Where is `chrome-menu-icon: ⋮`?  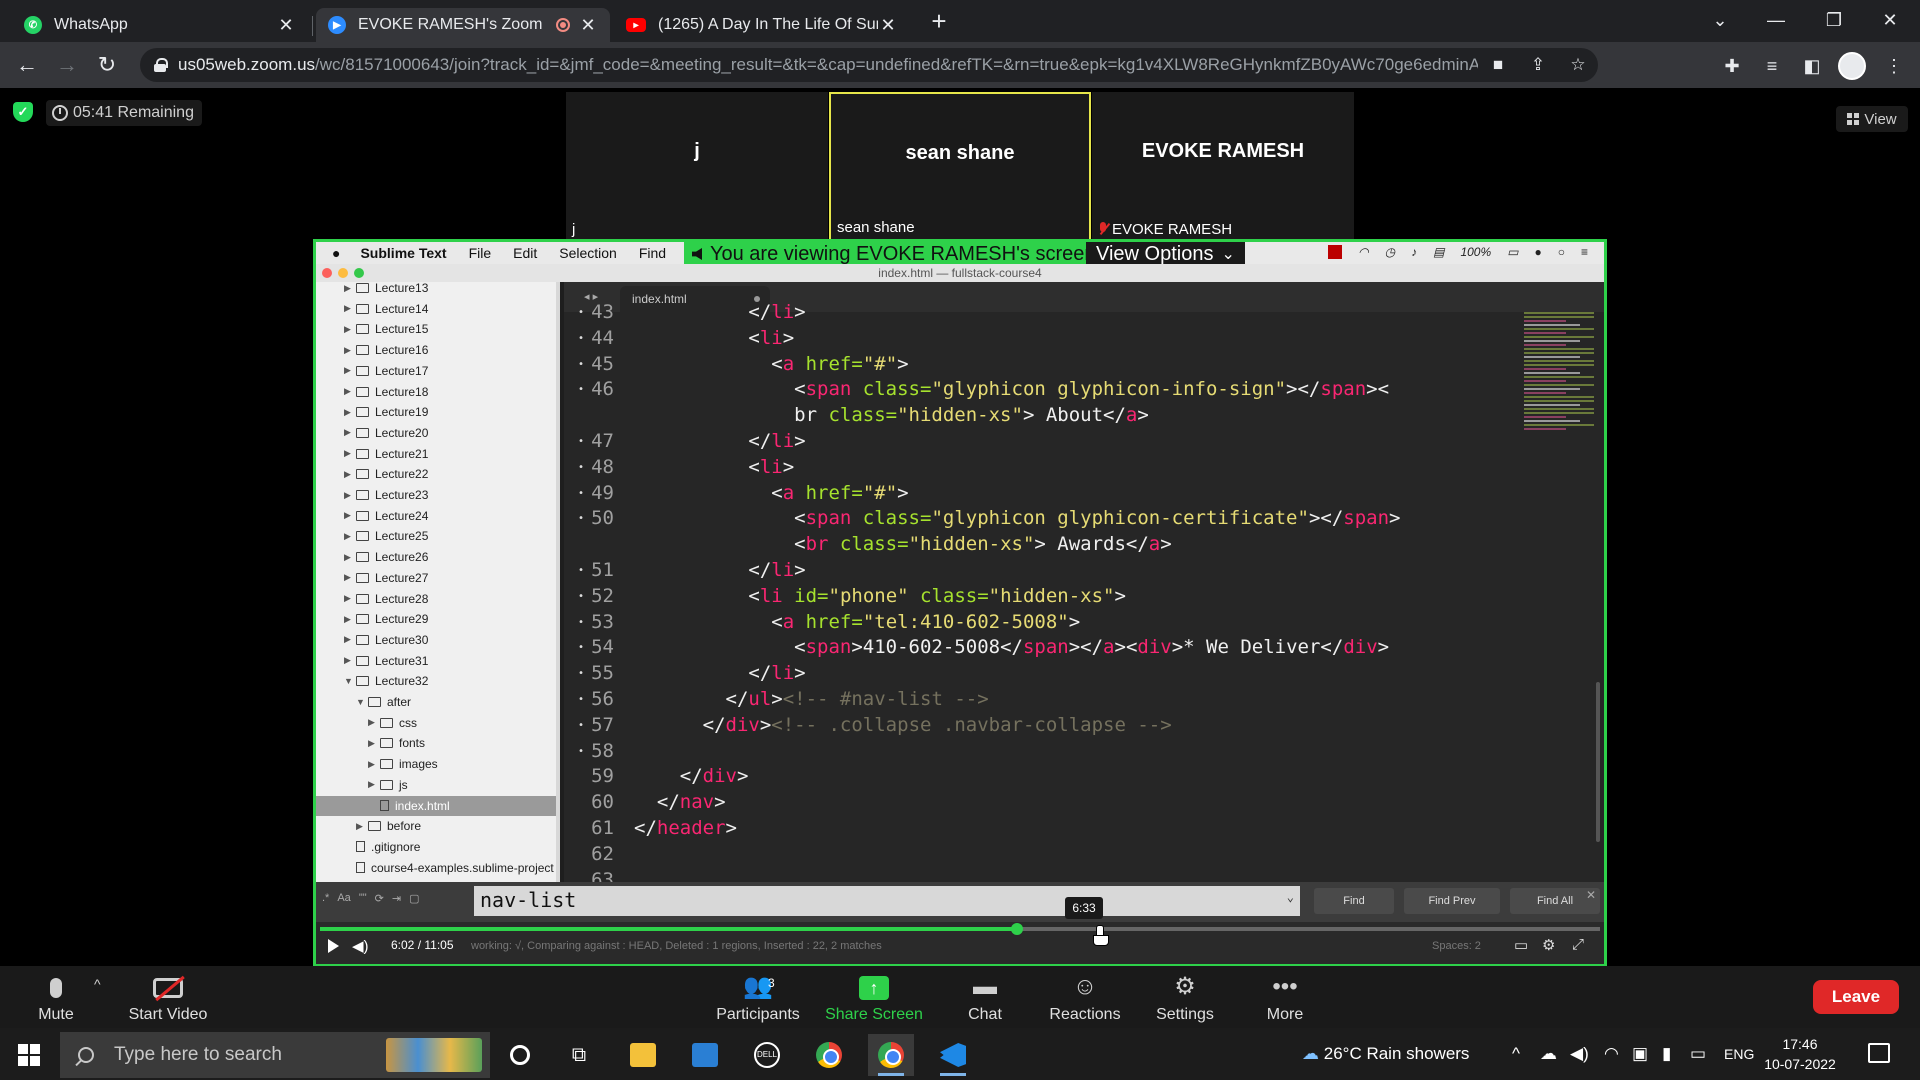 chrome-menu-icon: ⋮ is located at coordinates (1894, 66).